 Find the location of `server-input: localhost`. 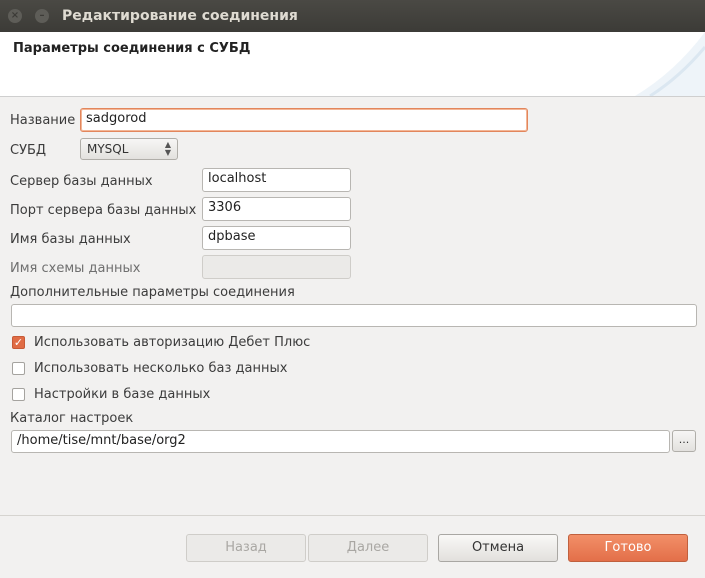

server-input: localhost is located at coordinates (276, 180).